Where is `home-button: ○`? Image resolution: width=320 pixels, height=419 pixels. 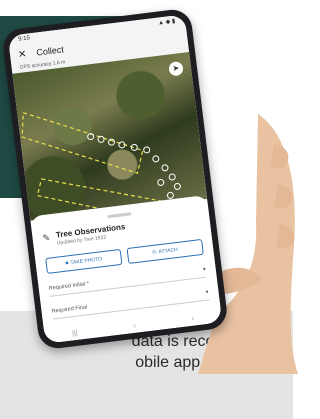 home-button: ○ is located at coordinates (134, 325).